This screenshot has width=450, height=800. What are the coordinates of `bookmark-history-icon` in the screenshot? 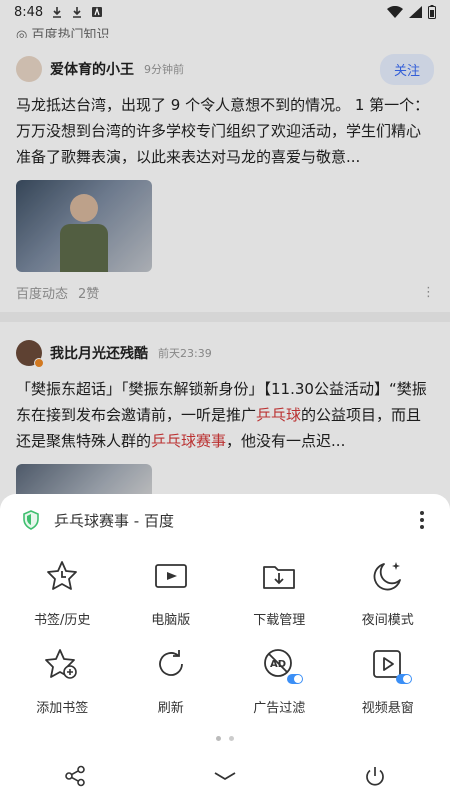 It's located at (62, 575).